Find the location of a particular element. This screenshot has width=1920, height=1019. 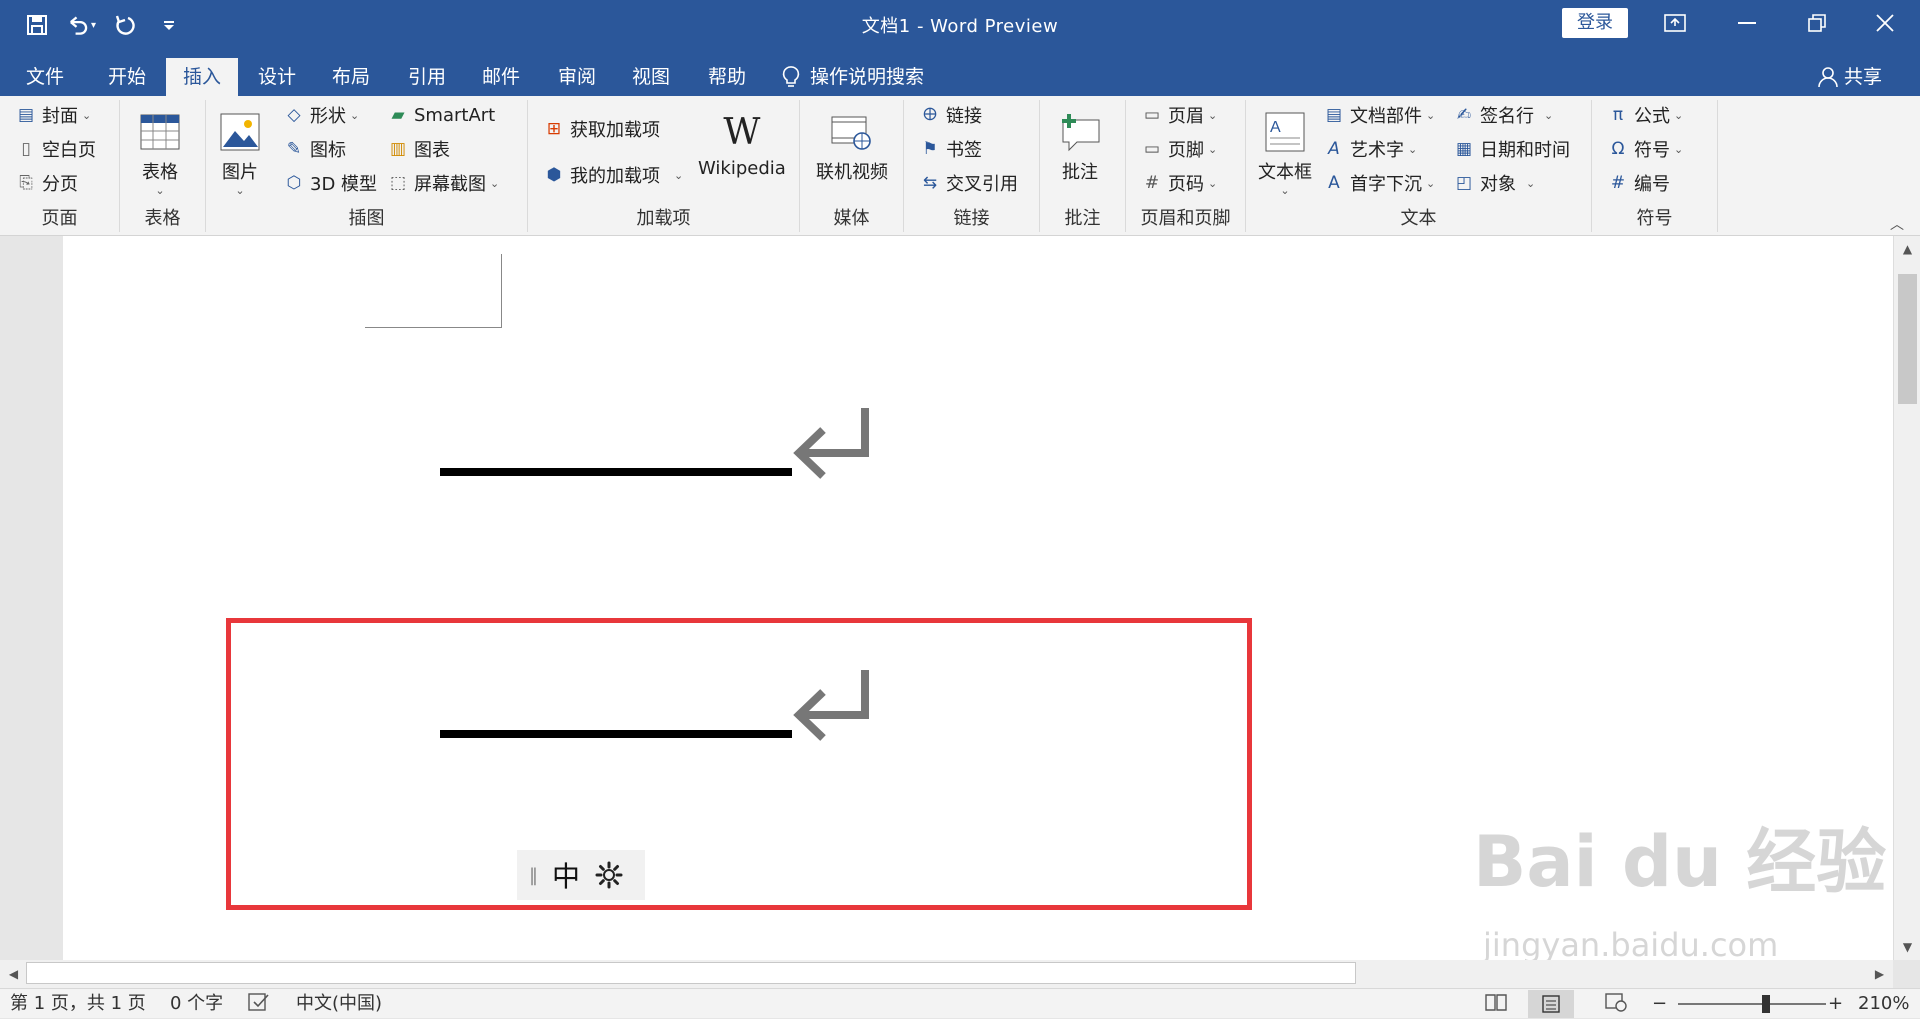

addins-icon: ⬢ is located at coordinates (554, 175).